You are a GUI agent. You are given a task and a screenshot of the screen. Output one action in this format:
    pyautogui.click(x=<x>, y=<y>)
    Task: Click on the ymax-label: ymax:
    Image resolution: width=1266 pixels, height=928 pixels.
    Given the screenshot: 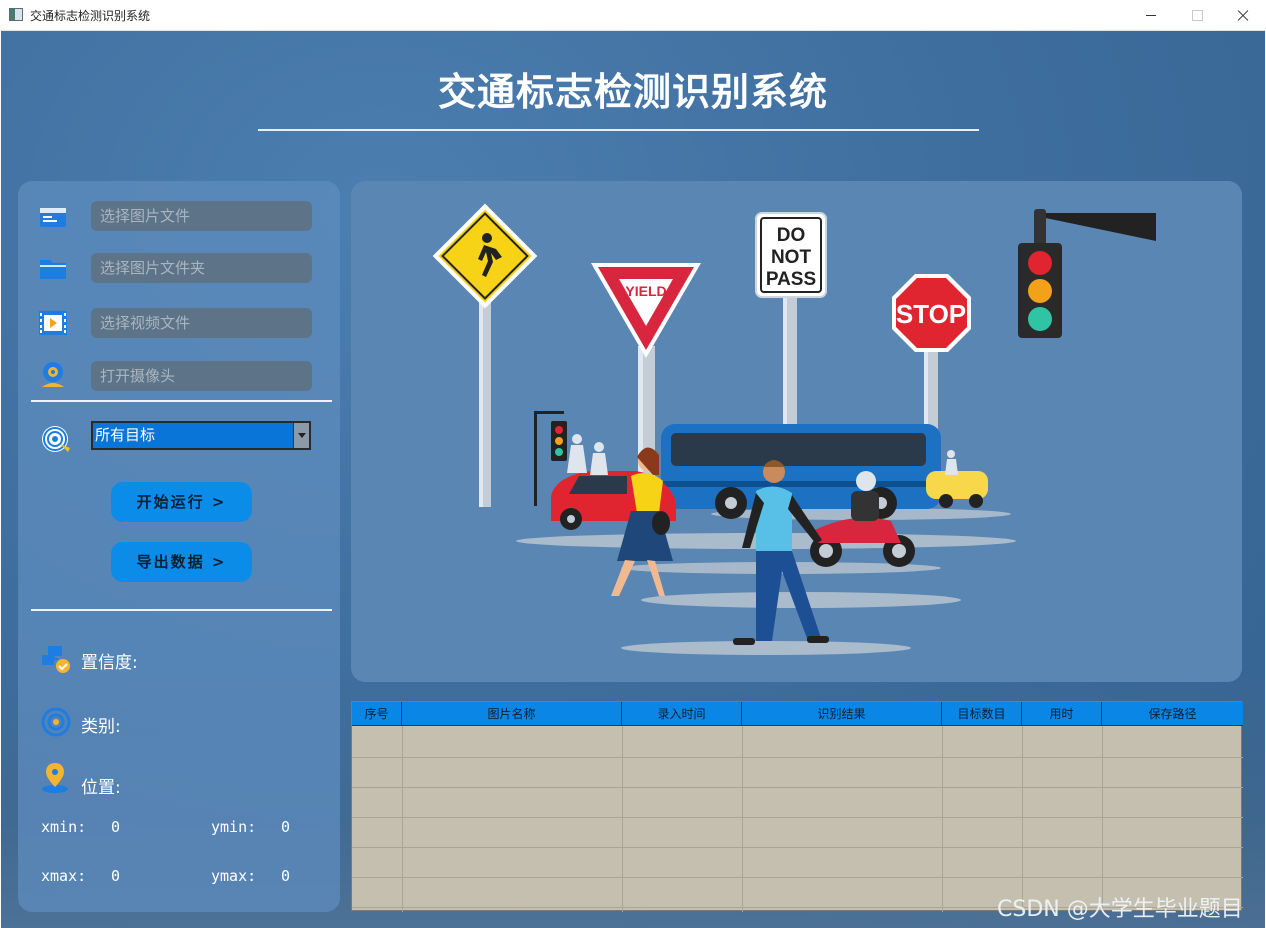 What is the action you would take?
    pyautogui.click(x=234, y=876)
    